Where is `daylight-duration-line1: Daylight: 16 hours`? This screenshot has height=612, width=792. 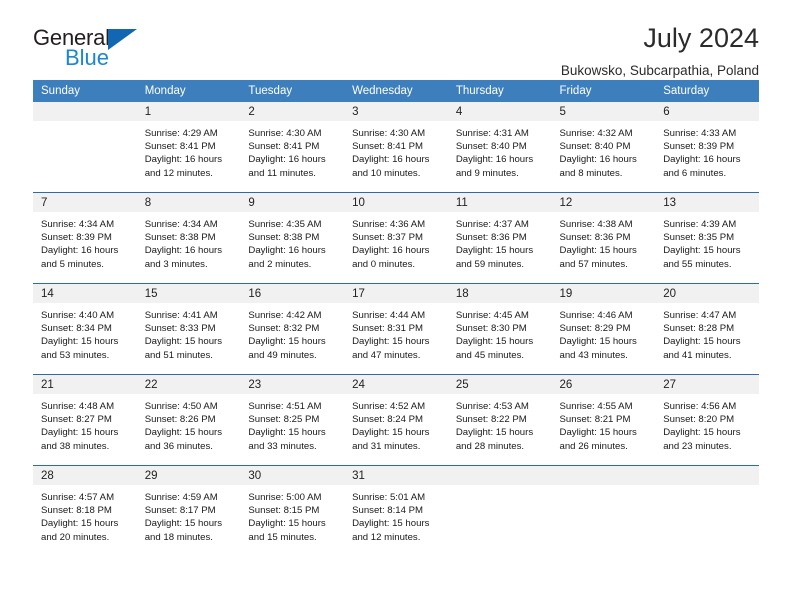
daylight-duration-line1: Daylight: 16 hours is located at coordinates (287, 251).